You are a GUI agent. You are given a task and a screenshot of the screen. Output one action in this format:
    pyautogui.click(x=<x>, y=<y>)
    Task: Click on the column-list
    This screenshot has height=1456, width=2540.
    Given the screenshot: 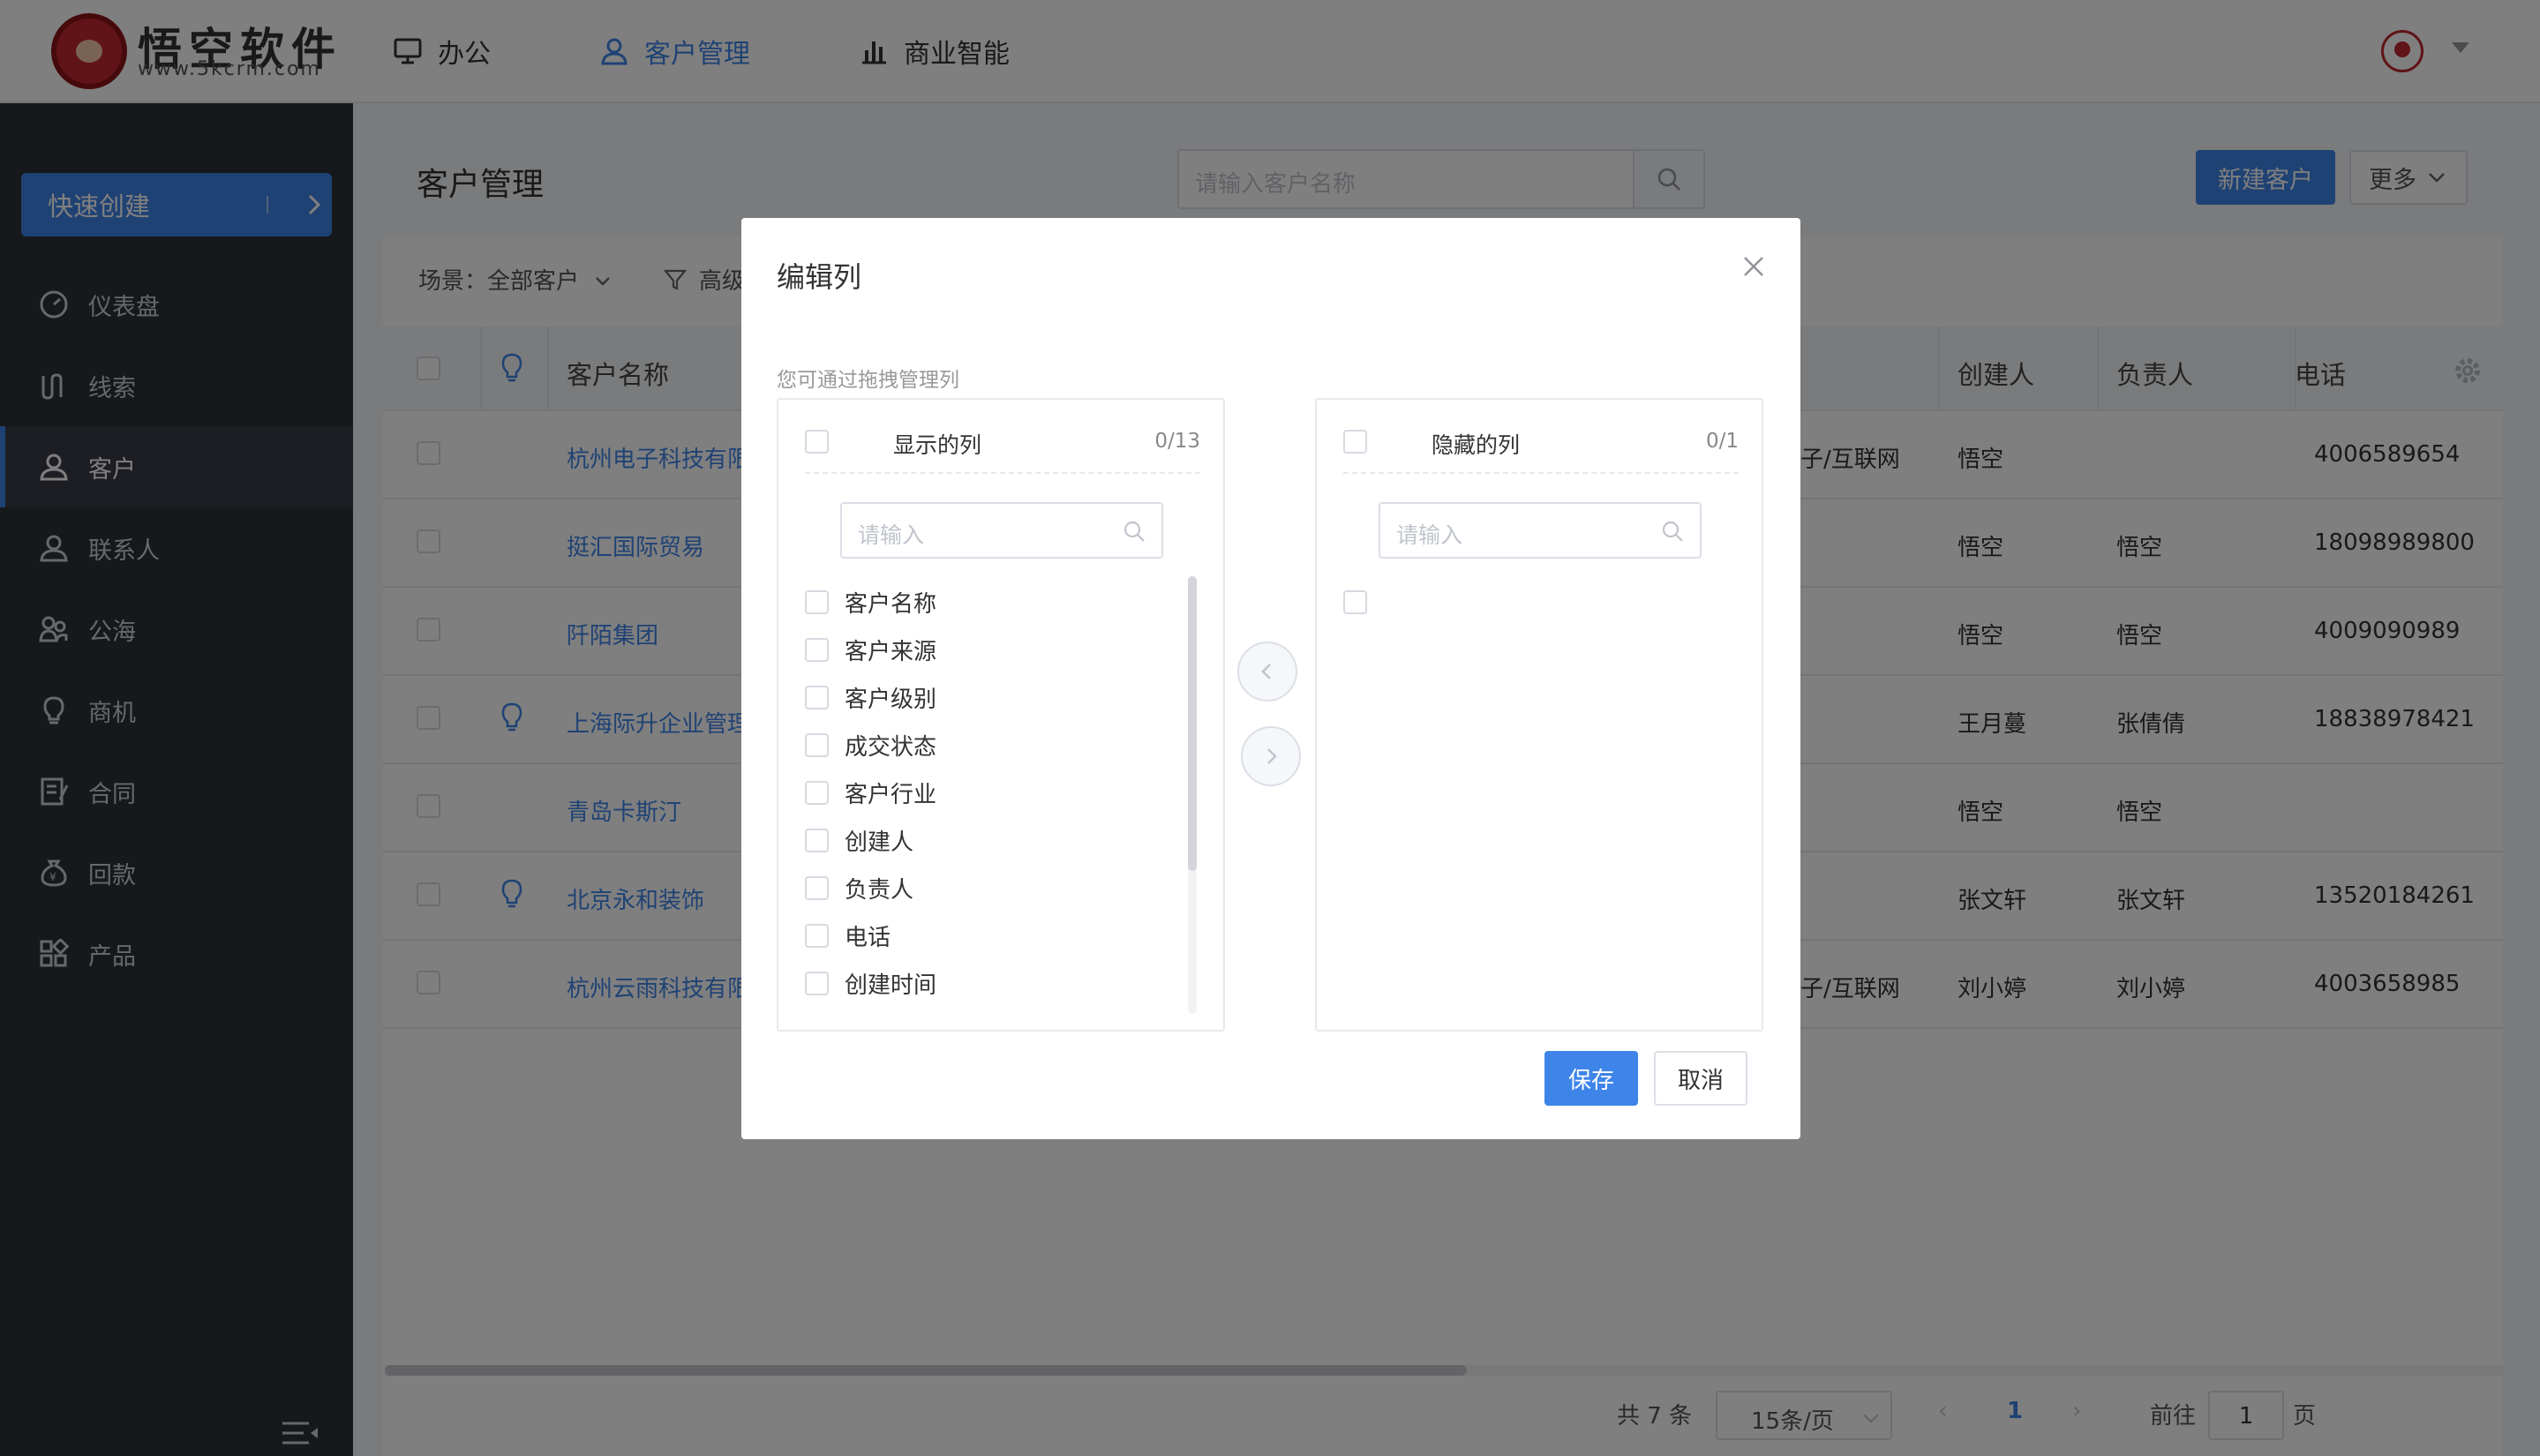 What is the action you would take?
    pyautogui.click(x=1363, y=602)
    